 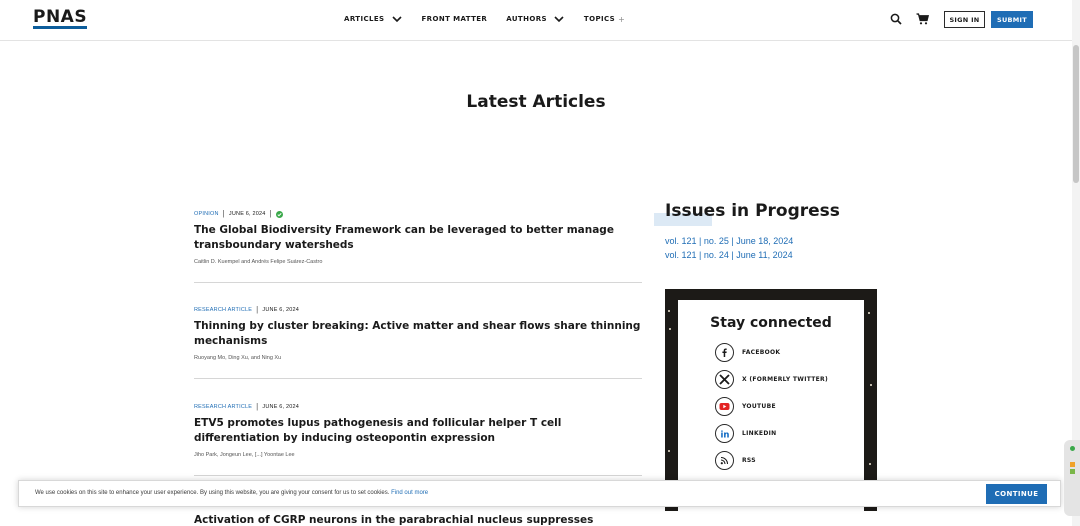 I want to click on cart-icon, so click(x=922, y=19).